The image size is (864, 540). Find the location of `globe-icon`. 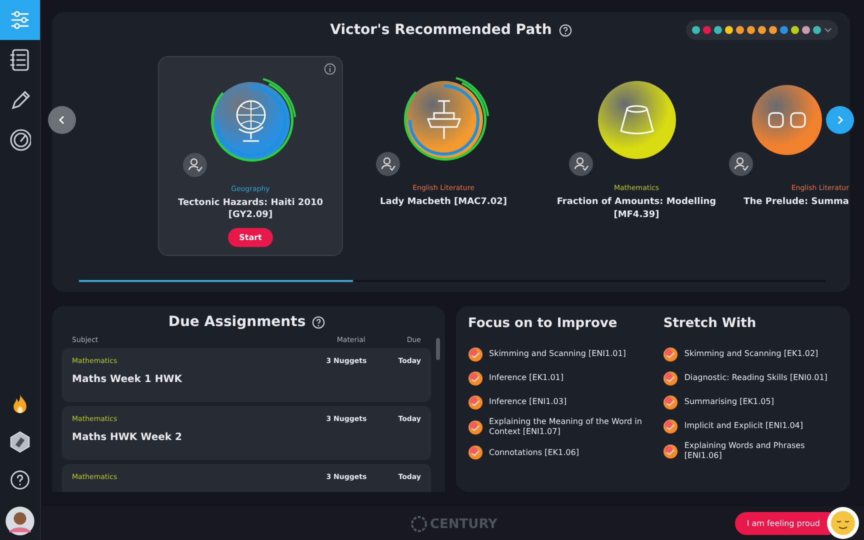

globe-icon is located at coordinates (250, 120).